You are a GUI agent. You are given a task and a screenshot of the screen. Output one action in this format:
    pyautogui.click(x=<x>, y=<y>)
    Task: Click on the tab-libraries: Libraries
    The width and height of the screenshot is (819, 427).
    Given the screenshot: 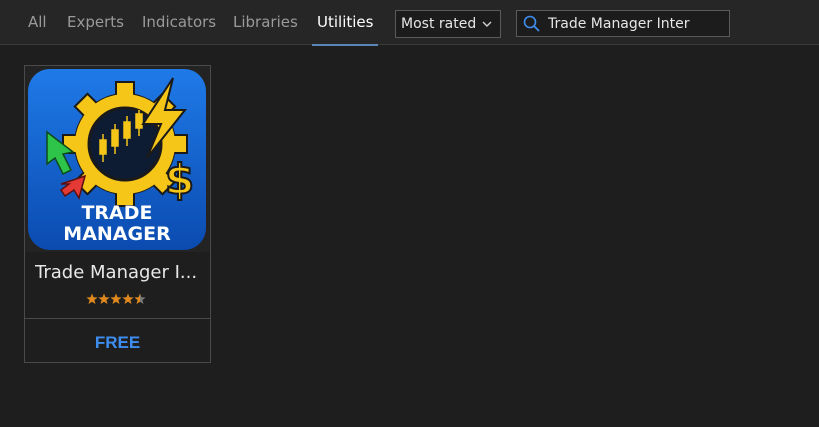 What is the action you would take?
    pyautogui.click(x=265, y=22)
    